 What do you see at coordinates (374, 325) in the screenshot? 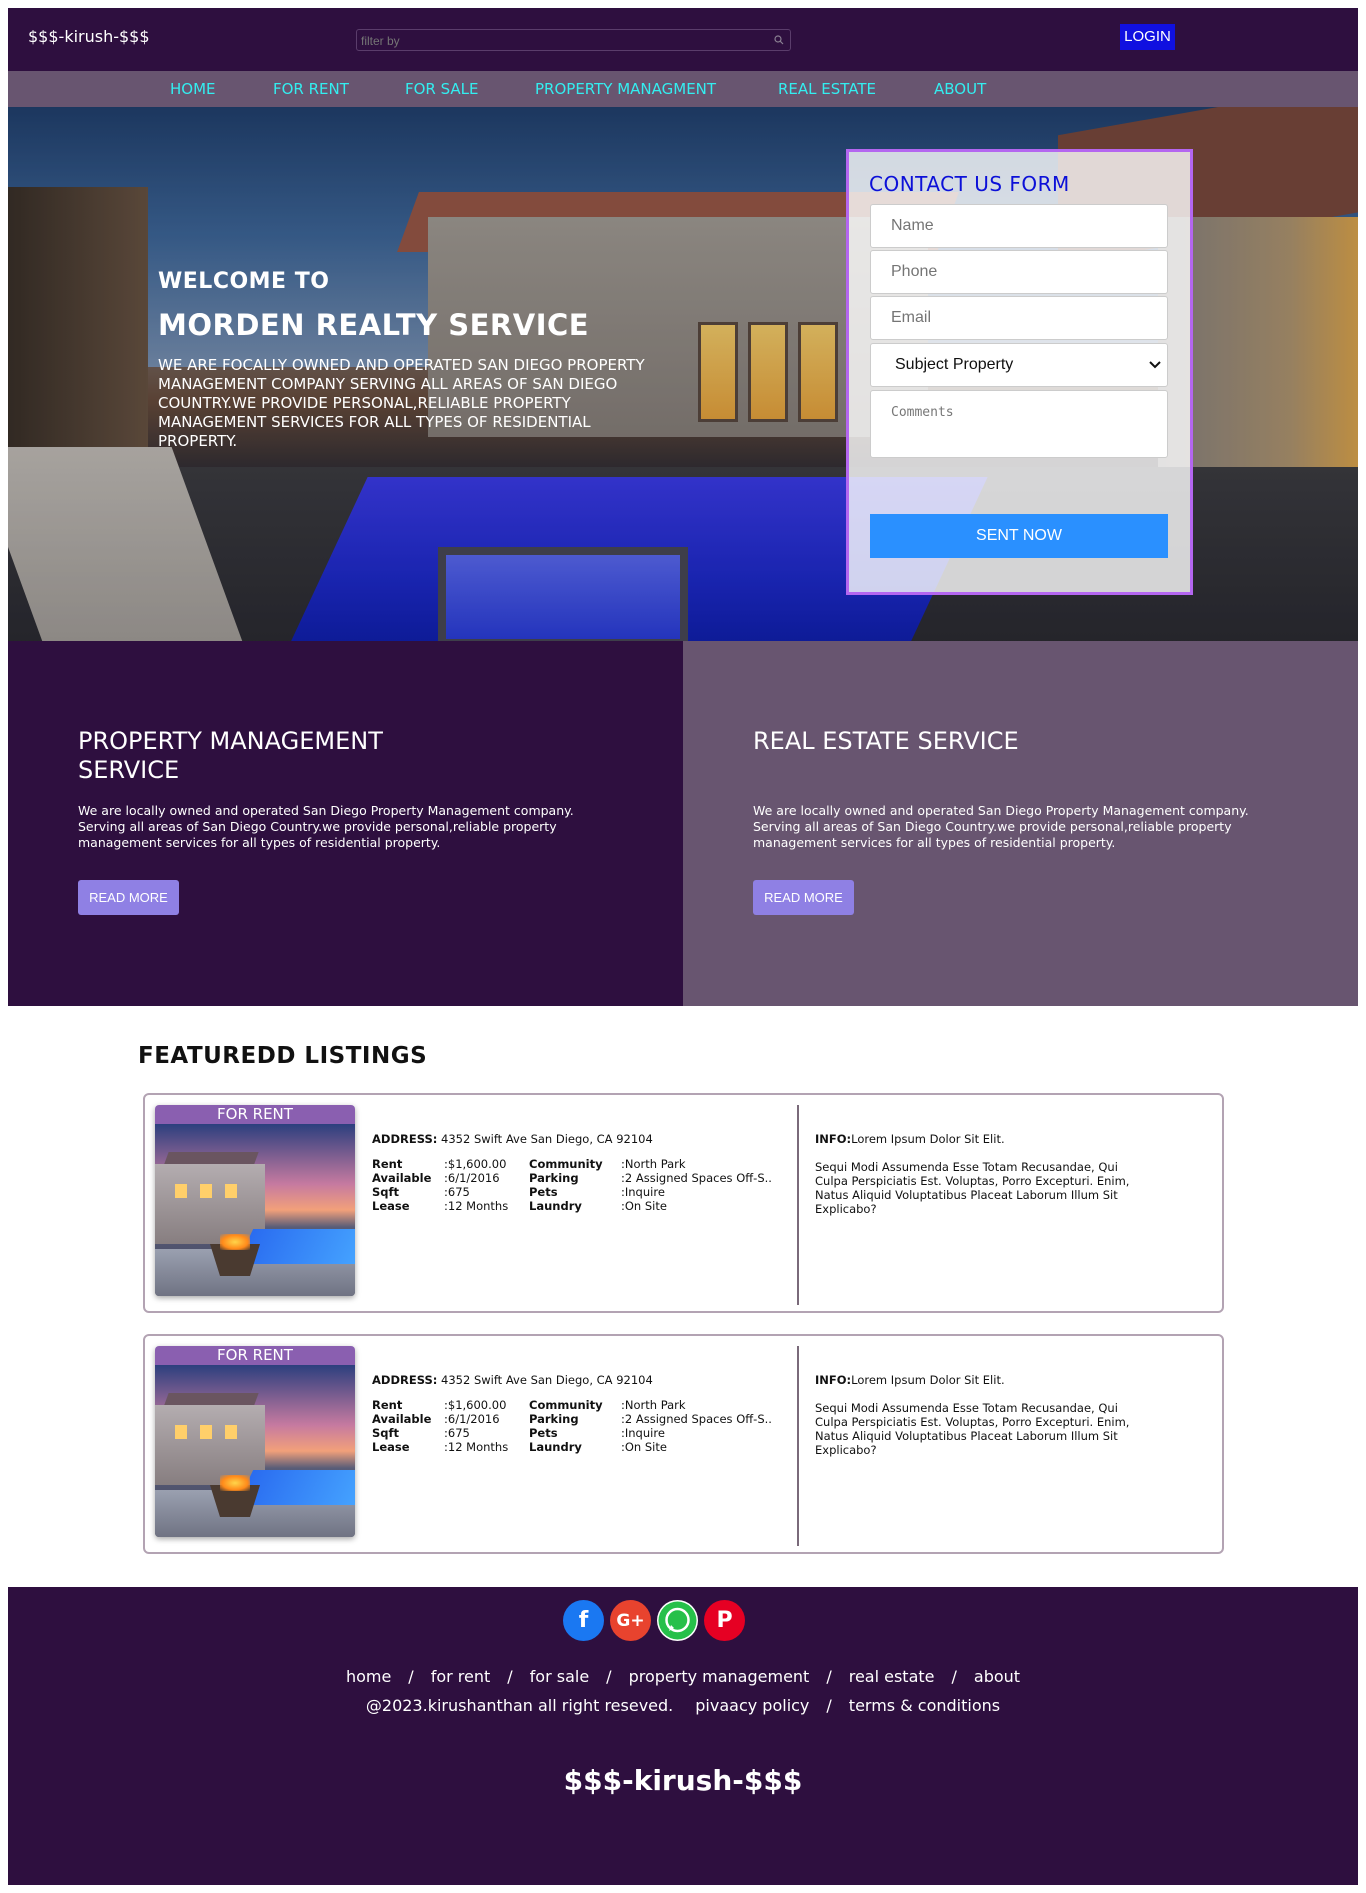
I see `hero-title: MORDEN REALTY SERVICE` at bounding box center [374, 325].